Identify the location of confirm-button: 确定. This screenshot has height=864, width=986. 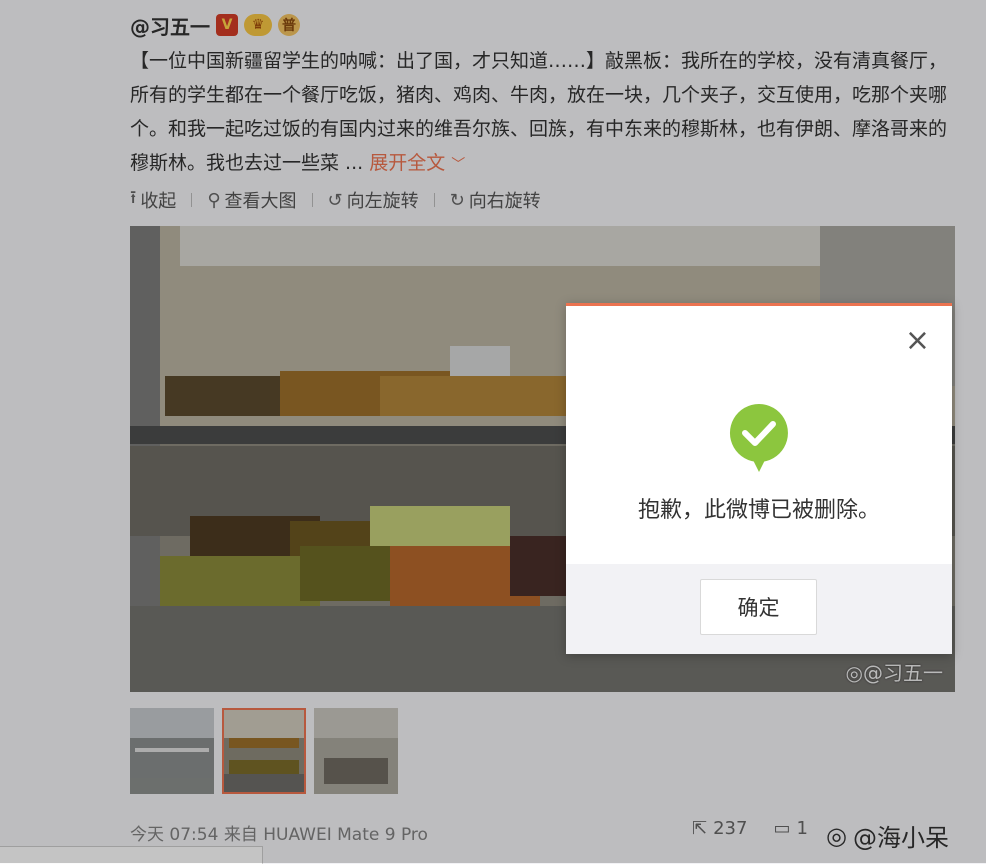
(758, 607).